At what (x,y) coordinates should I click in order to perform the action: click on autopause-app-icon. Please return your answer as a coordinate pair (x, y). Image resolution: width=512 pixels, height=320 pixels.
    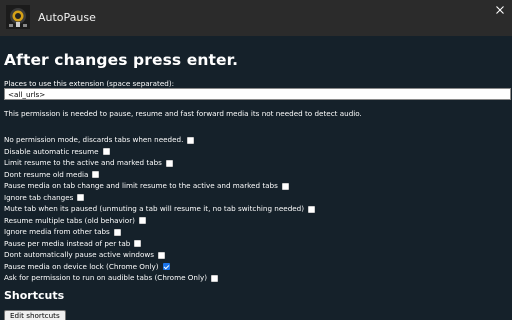
    Looking at the image, I should click on (18, 17).